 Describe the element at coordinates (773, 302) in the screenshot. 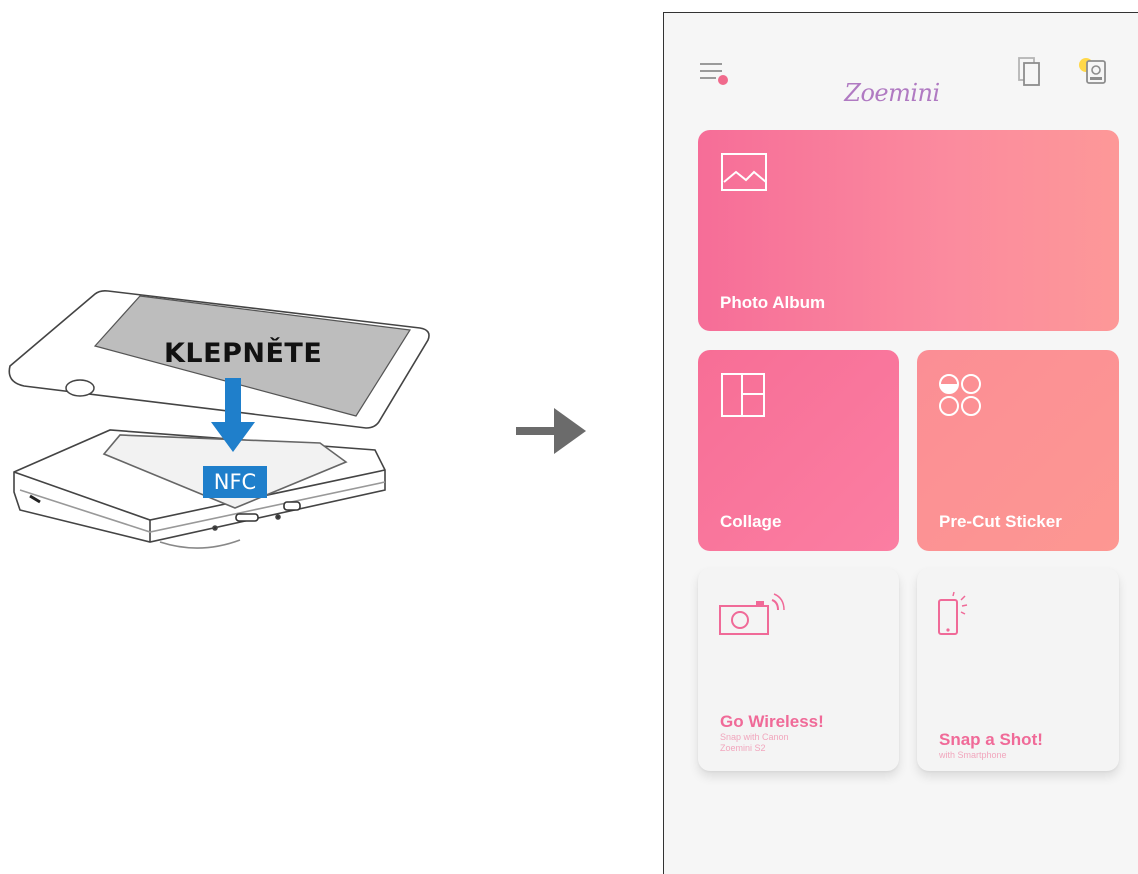

I see `photo-album-label: Photo Album` at that location.